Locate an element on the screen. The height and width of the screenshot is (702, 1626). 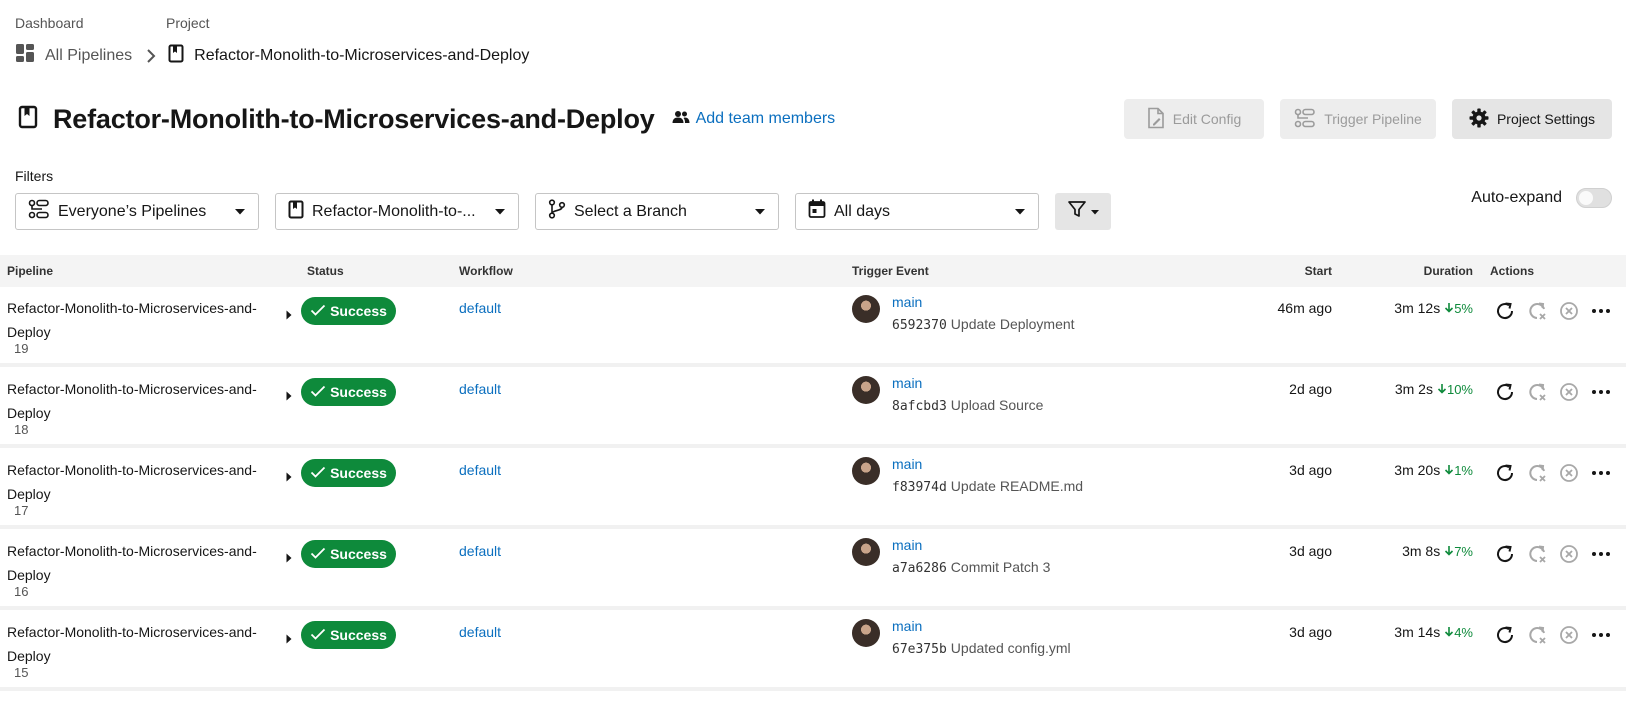
bookmark-icon is located at coordinates (176, 56).